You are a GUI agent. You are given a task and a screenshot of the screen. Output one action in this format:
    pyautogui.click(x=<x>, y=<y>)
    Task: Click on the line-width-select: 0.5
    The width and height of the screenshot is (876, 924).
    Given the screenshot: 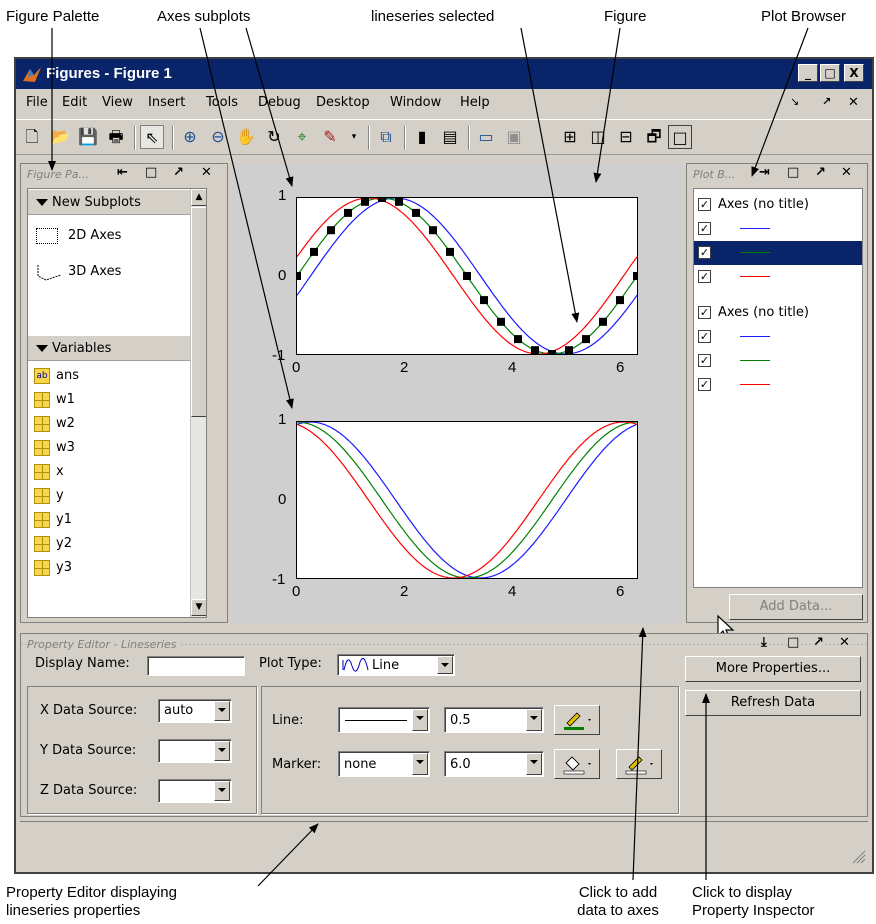 What is the action you would take?
    pyautogui.click(x=494, y=720)
    